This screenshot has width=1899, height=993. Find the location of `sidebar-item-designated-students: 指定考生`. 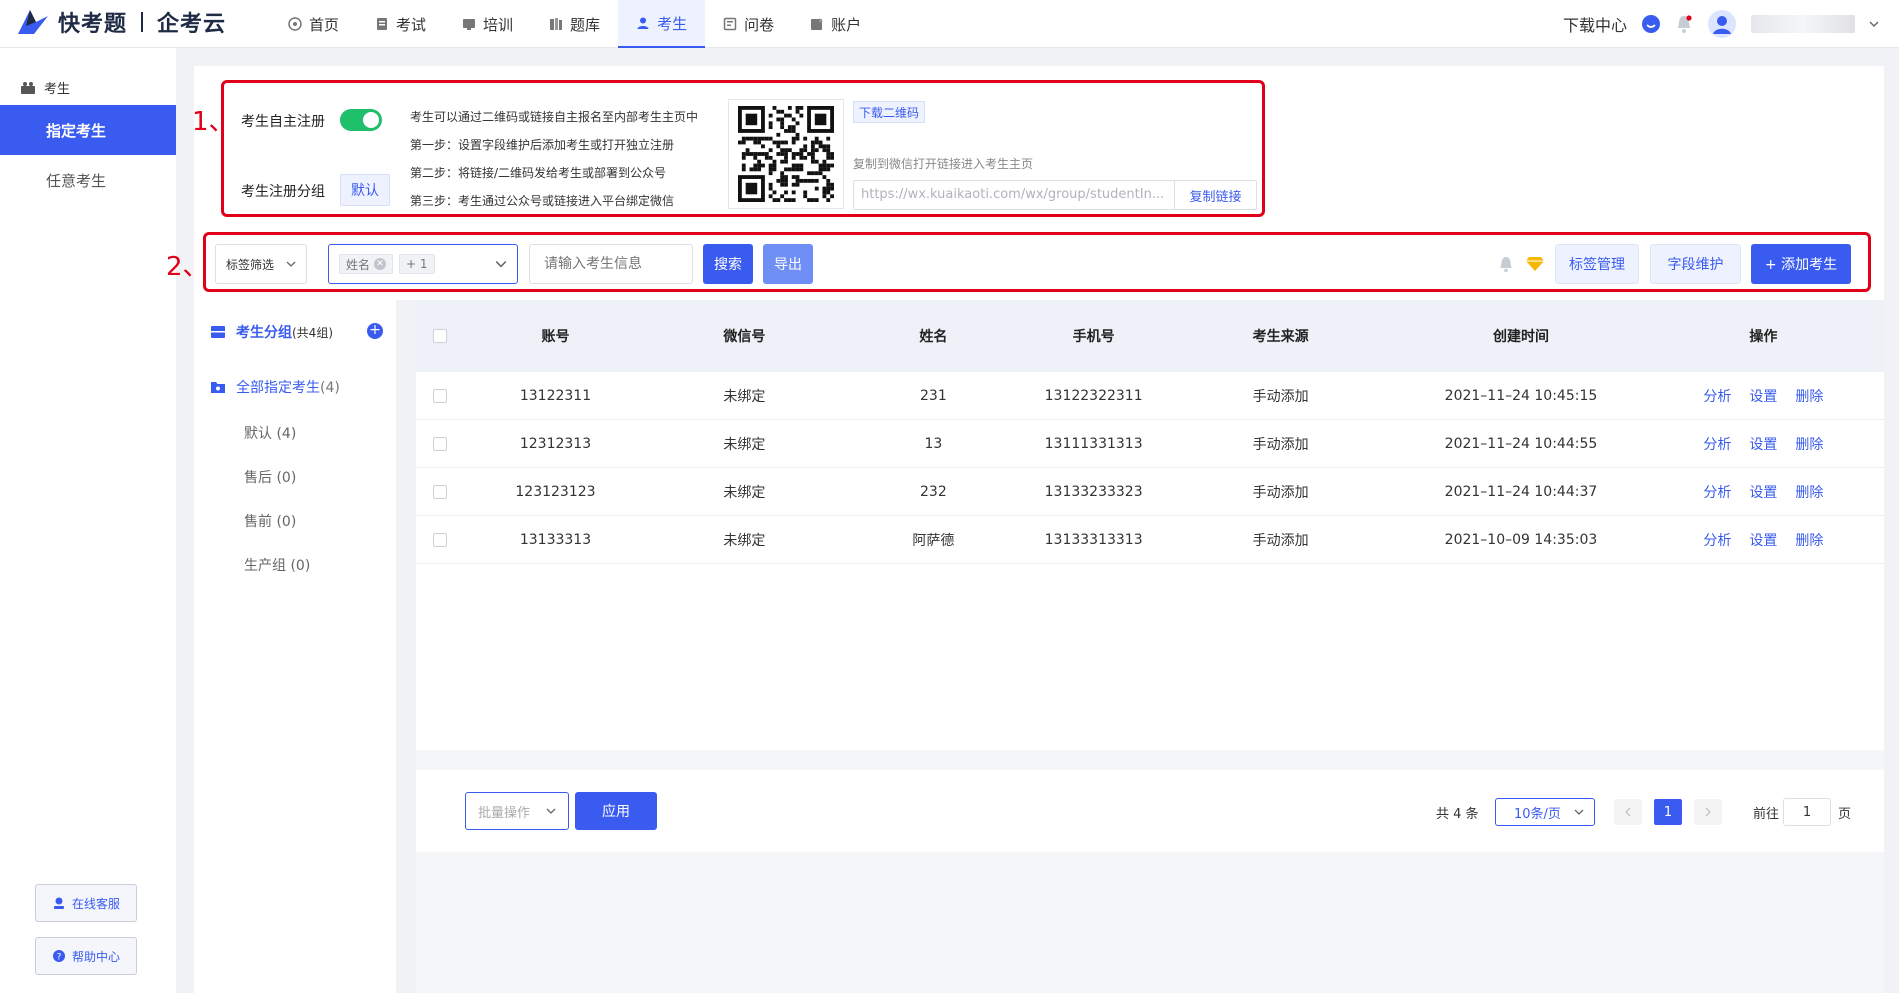

sidebar-item-designated-students: 指定考生 is located at coordinates (88, 130).